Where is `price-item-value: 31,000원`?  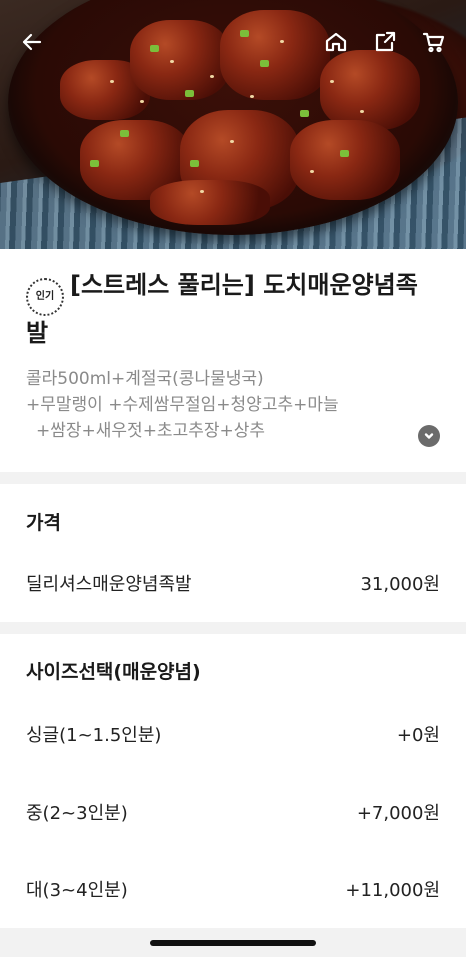 price-item-value: 31,000원 is located at coordinates (400, 584).